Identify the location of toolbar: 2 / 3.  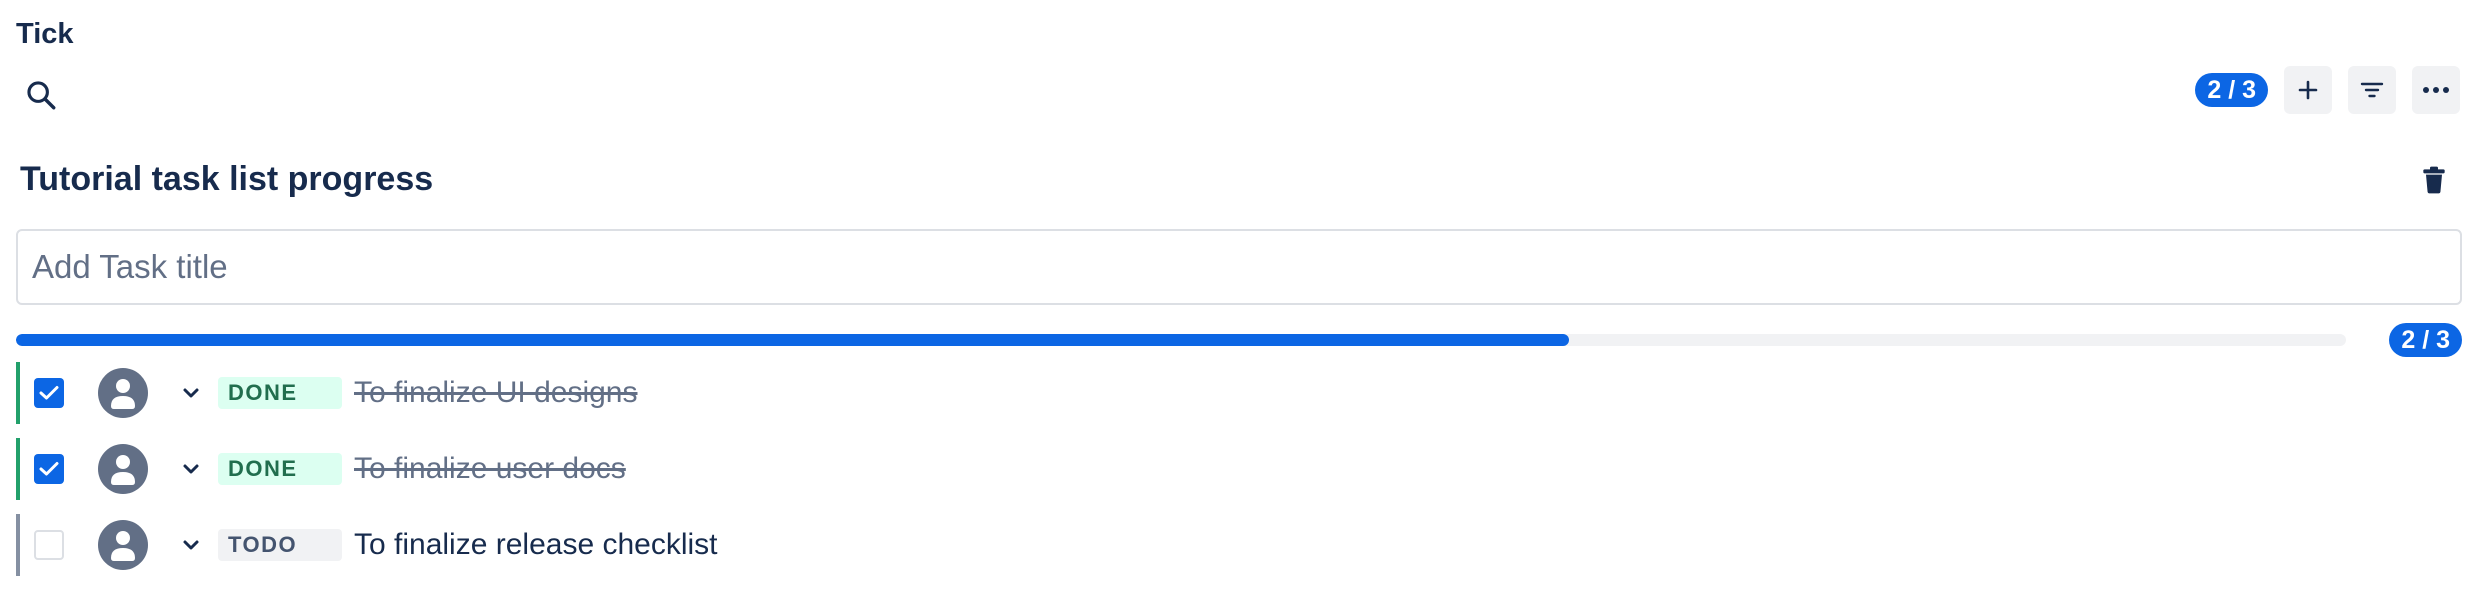
(2327, 90).